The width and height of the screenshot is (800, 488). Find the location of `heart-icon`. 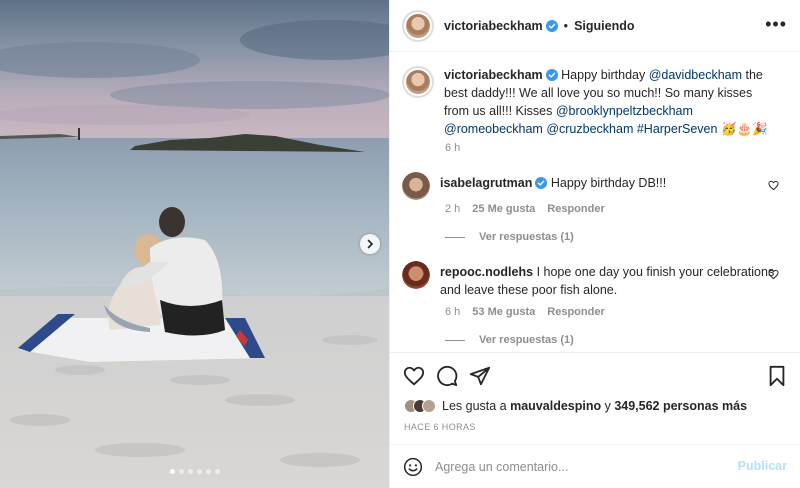

heart-icon is located at coordinates (414, 376).